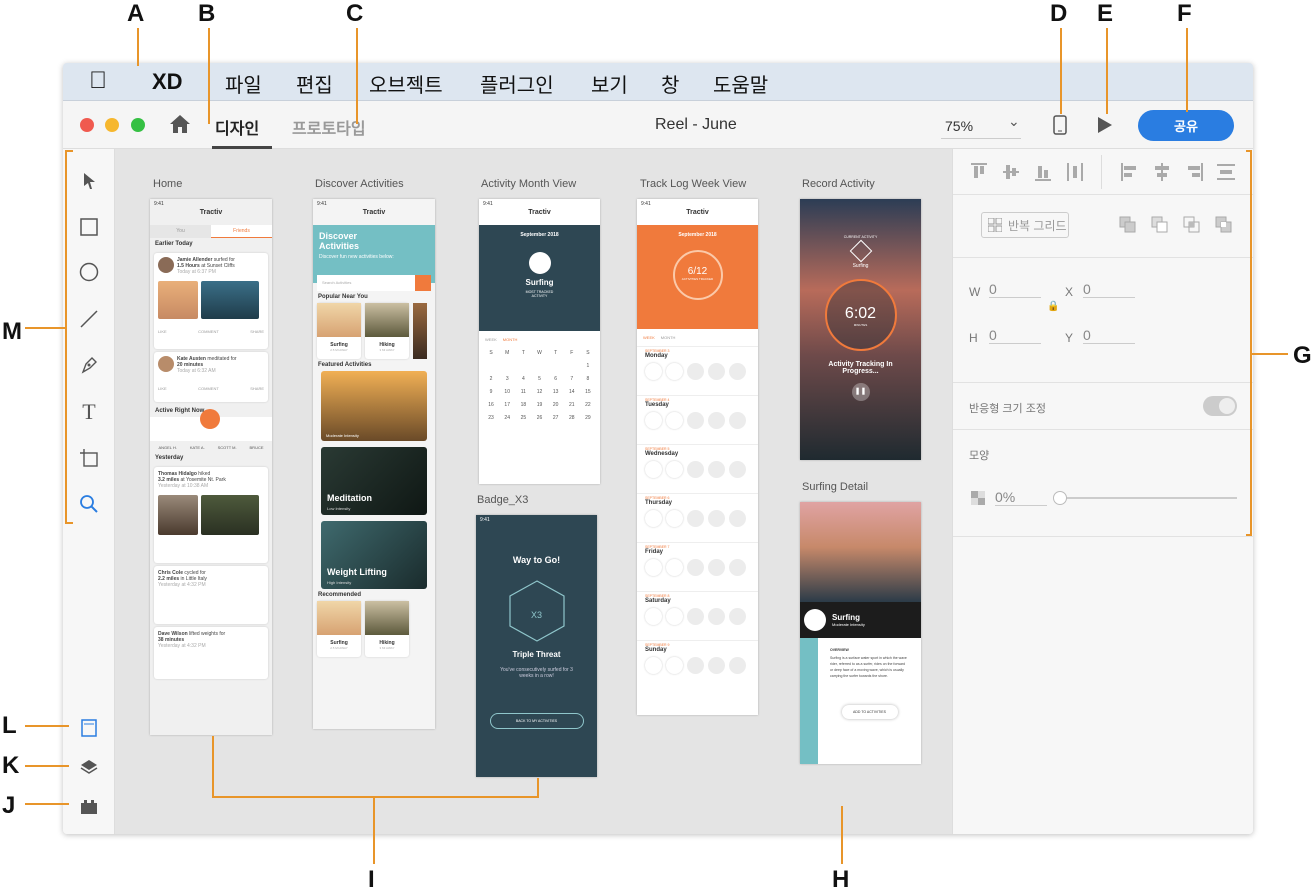  What do you see at coordinates (510, 339) in the screenshot?
I see `tab-month: MONTH` at bounding box center [510, 339].